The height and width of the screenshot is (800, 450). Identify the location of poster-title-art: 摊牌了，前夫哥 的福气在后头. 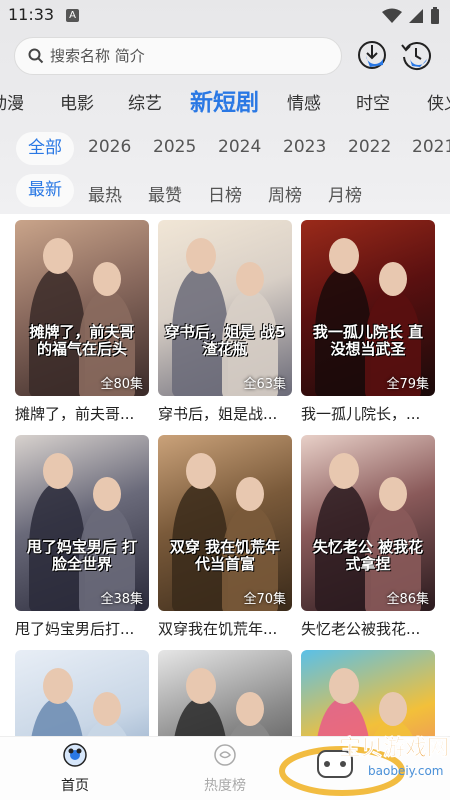
(82, 341).